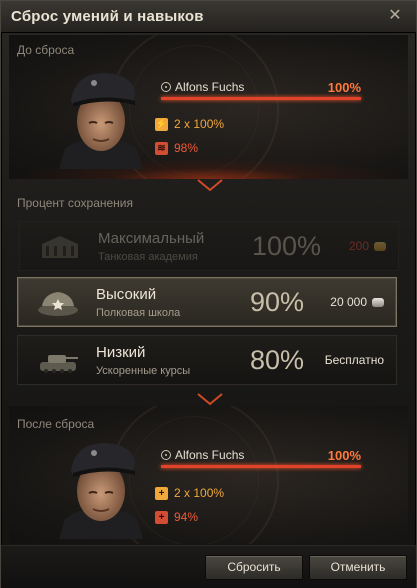 The height and width of the screenshot is (588, 417). What do you see at coordinates (148, 257) in the screenshot?
I see `option-subtitle: Танковая академия` at bounding box center [148, 257].